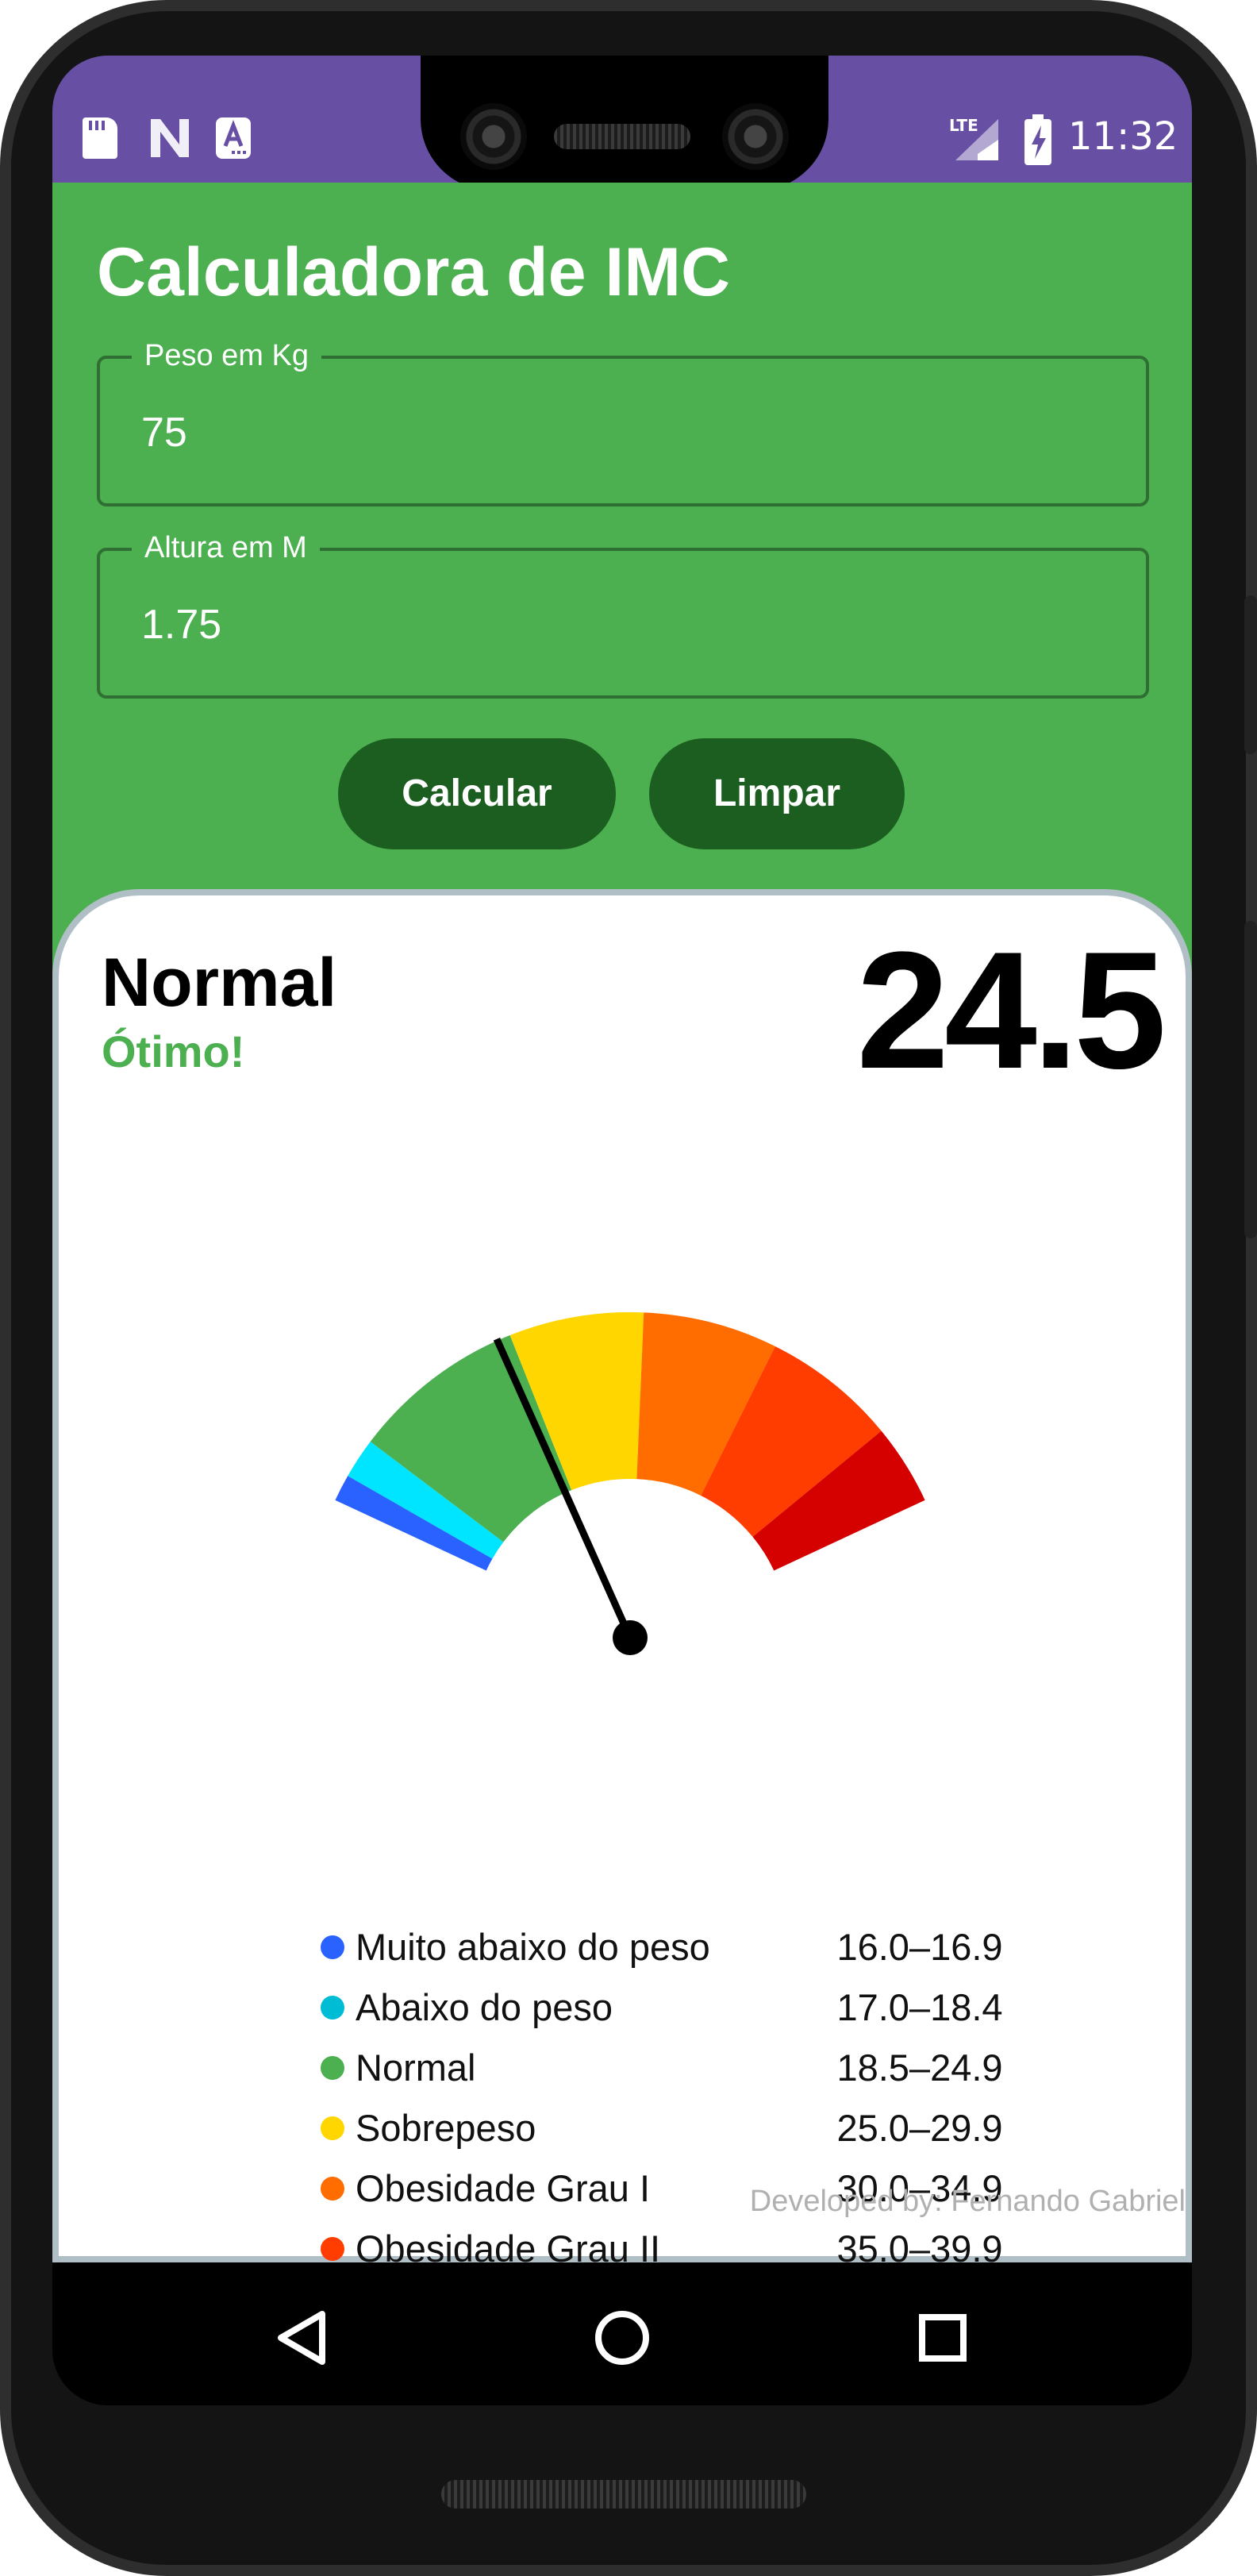 This screenshot has height=2576, width=1257. I want to click on legend-category-name: Obesidade Grau II, so click(509, 2249).